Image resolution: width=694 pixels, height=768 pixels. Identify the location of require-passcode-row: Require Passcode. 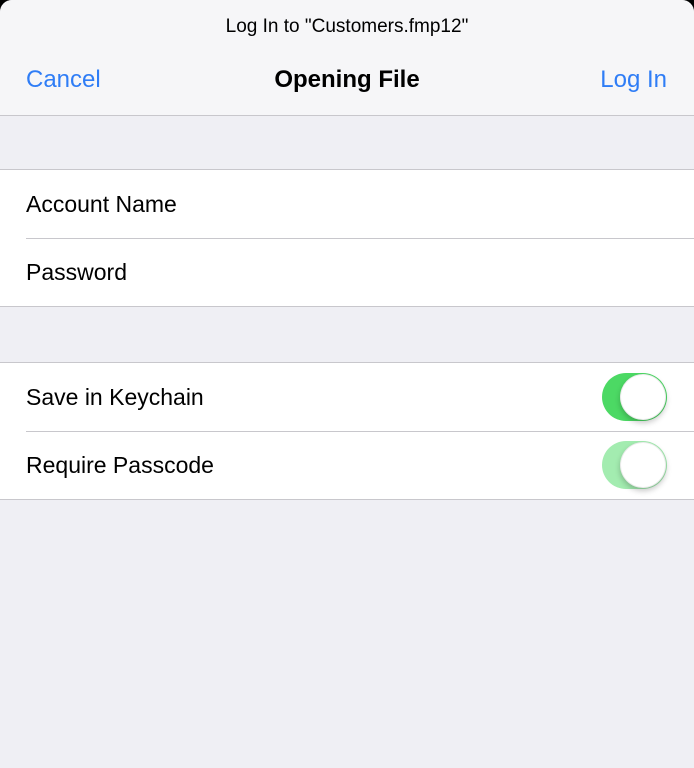
(347, 465).